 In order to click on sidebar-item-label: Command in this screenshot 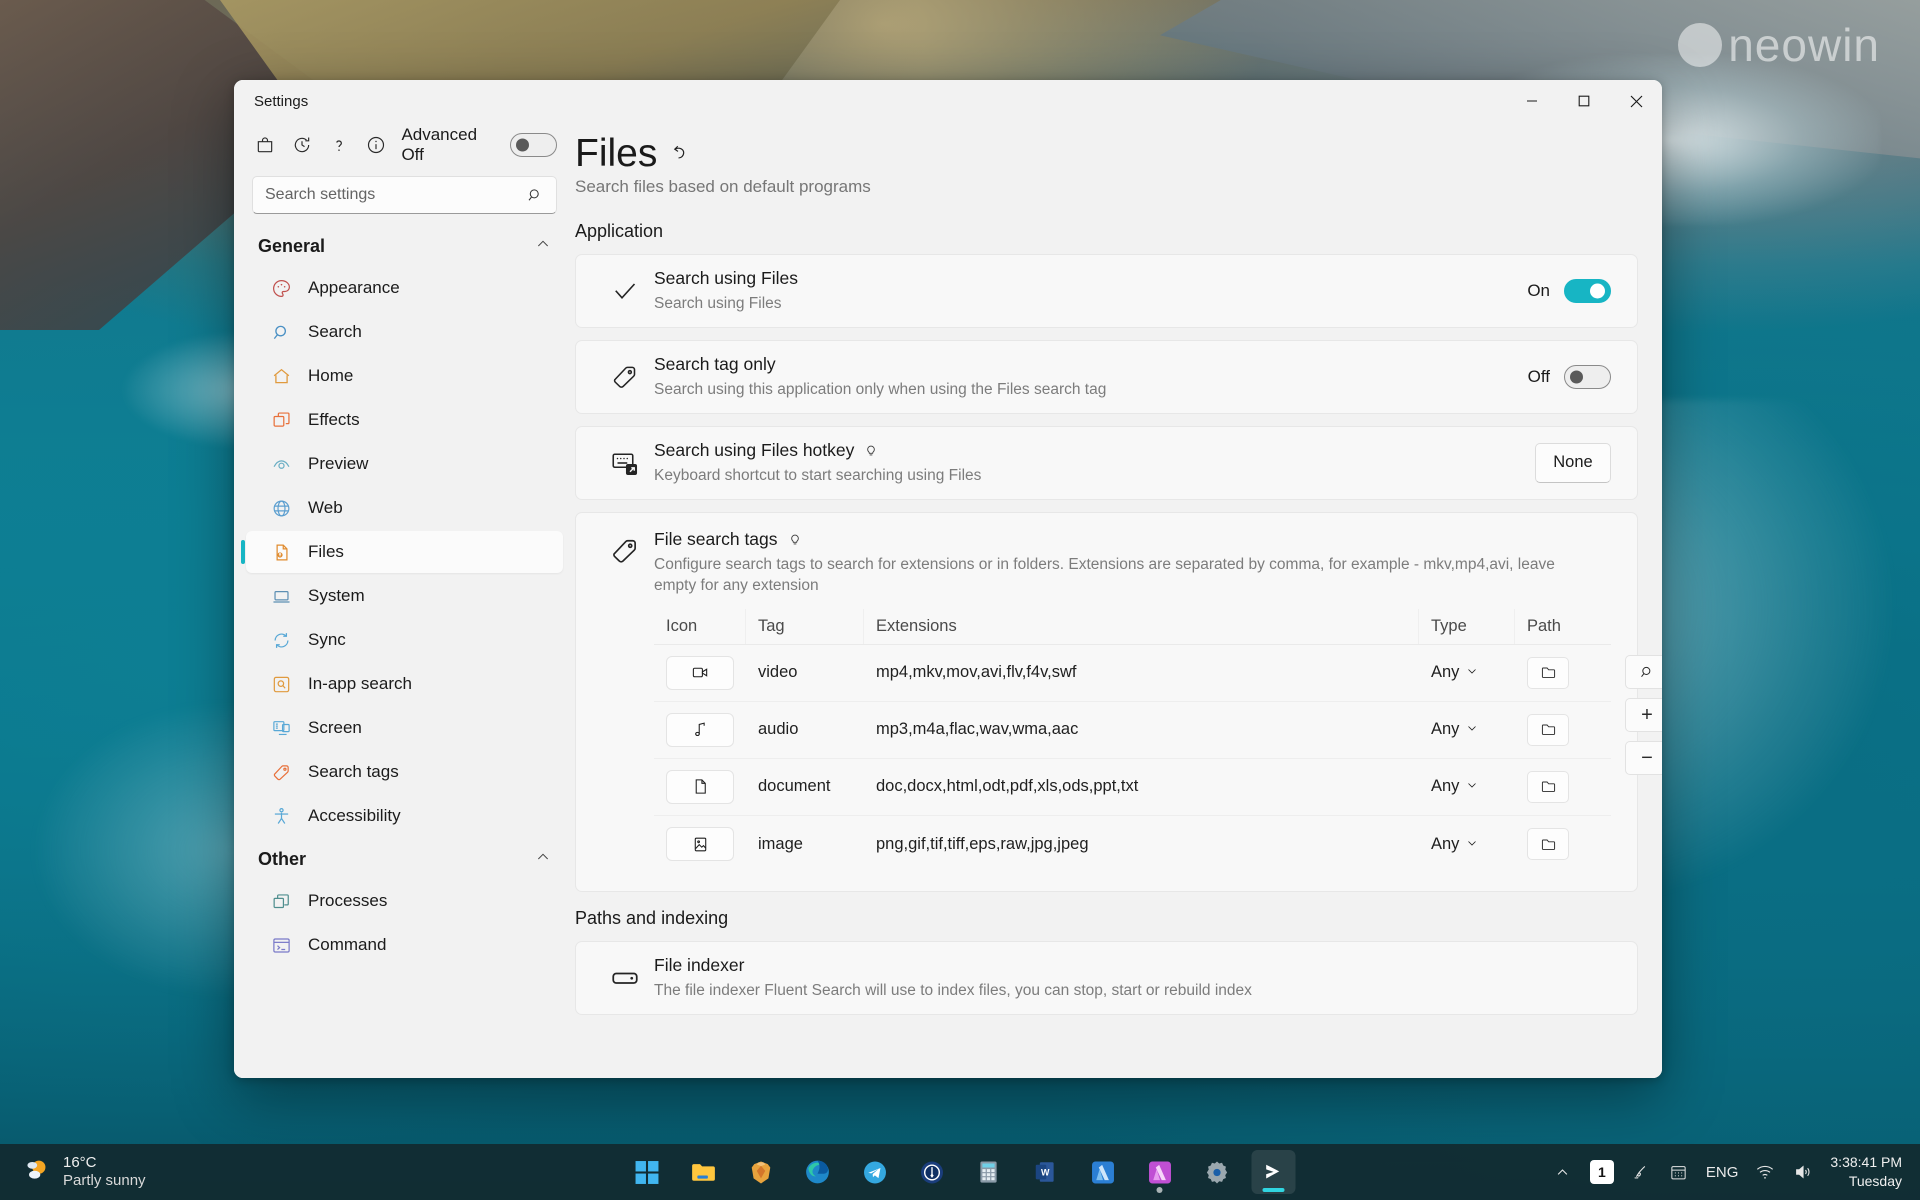, I will do `click(347, 944)`.